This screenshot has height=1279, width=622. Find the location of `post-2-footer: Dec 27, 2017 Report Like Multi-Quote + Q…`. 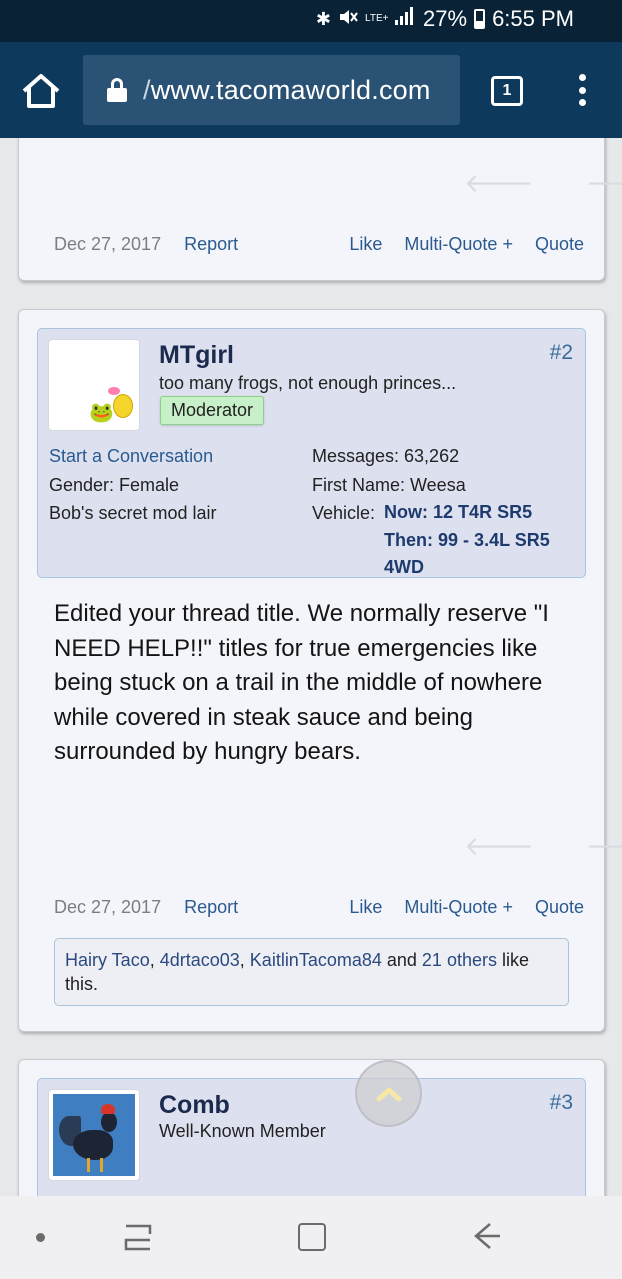

post-2-footer: Dec 27, 2017 Report Like Multi-Quote + Q… is located at coordinates (319, 907).